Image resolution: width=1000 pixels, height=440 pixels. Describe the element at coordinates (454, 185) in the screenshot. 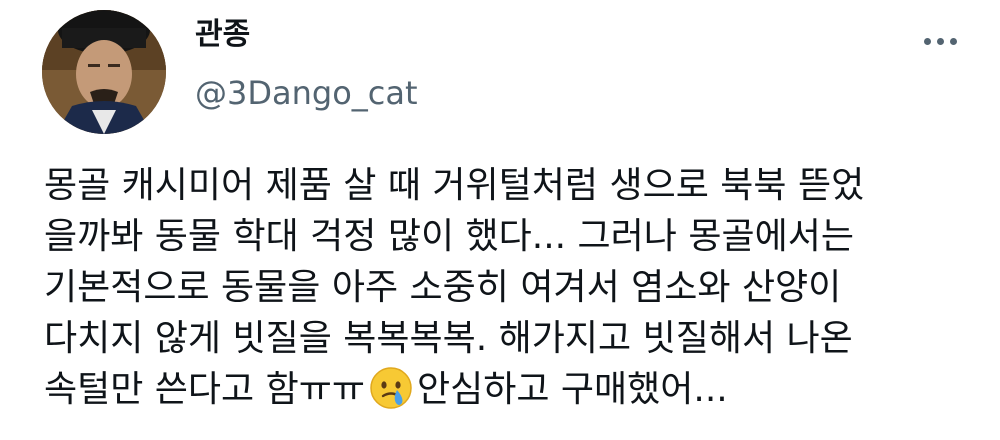

I see `tweet-text-line: 몽골 캐시미어 제품 살 때 거위털처럼 생으로 북북 뜯었` at that location.